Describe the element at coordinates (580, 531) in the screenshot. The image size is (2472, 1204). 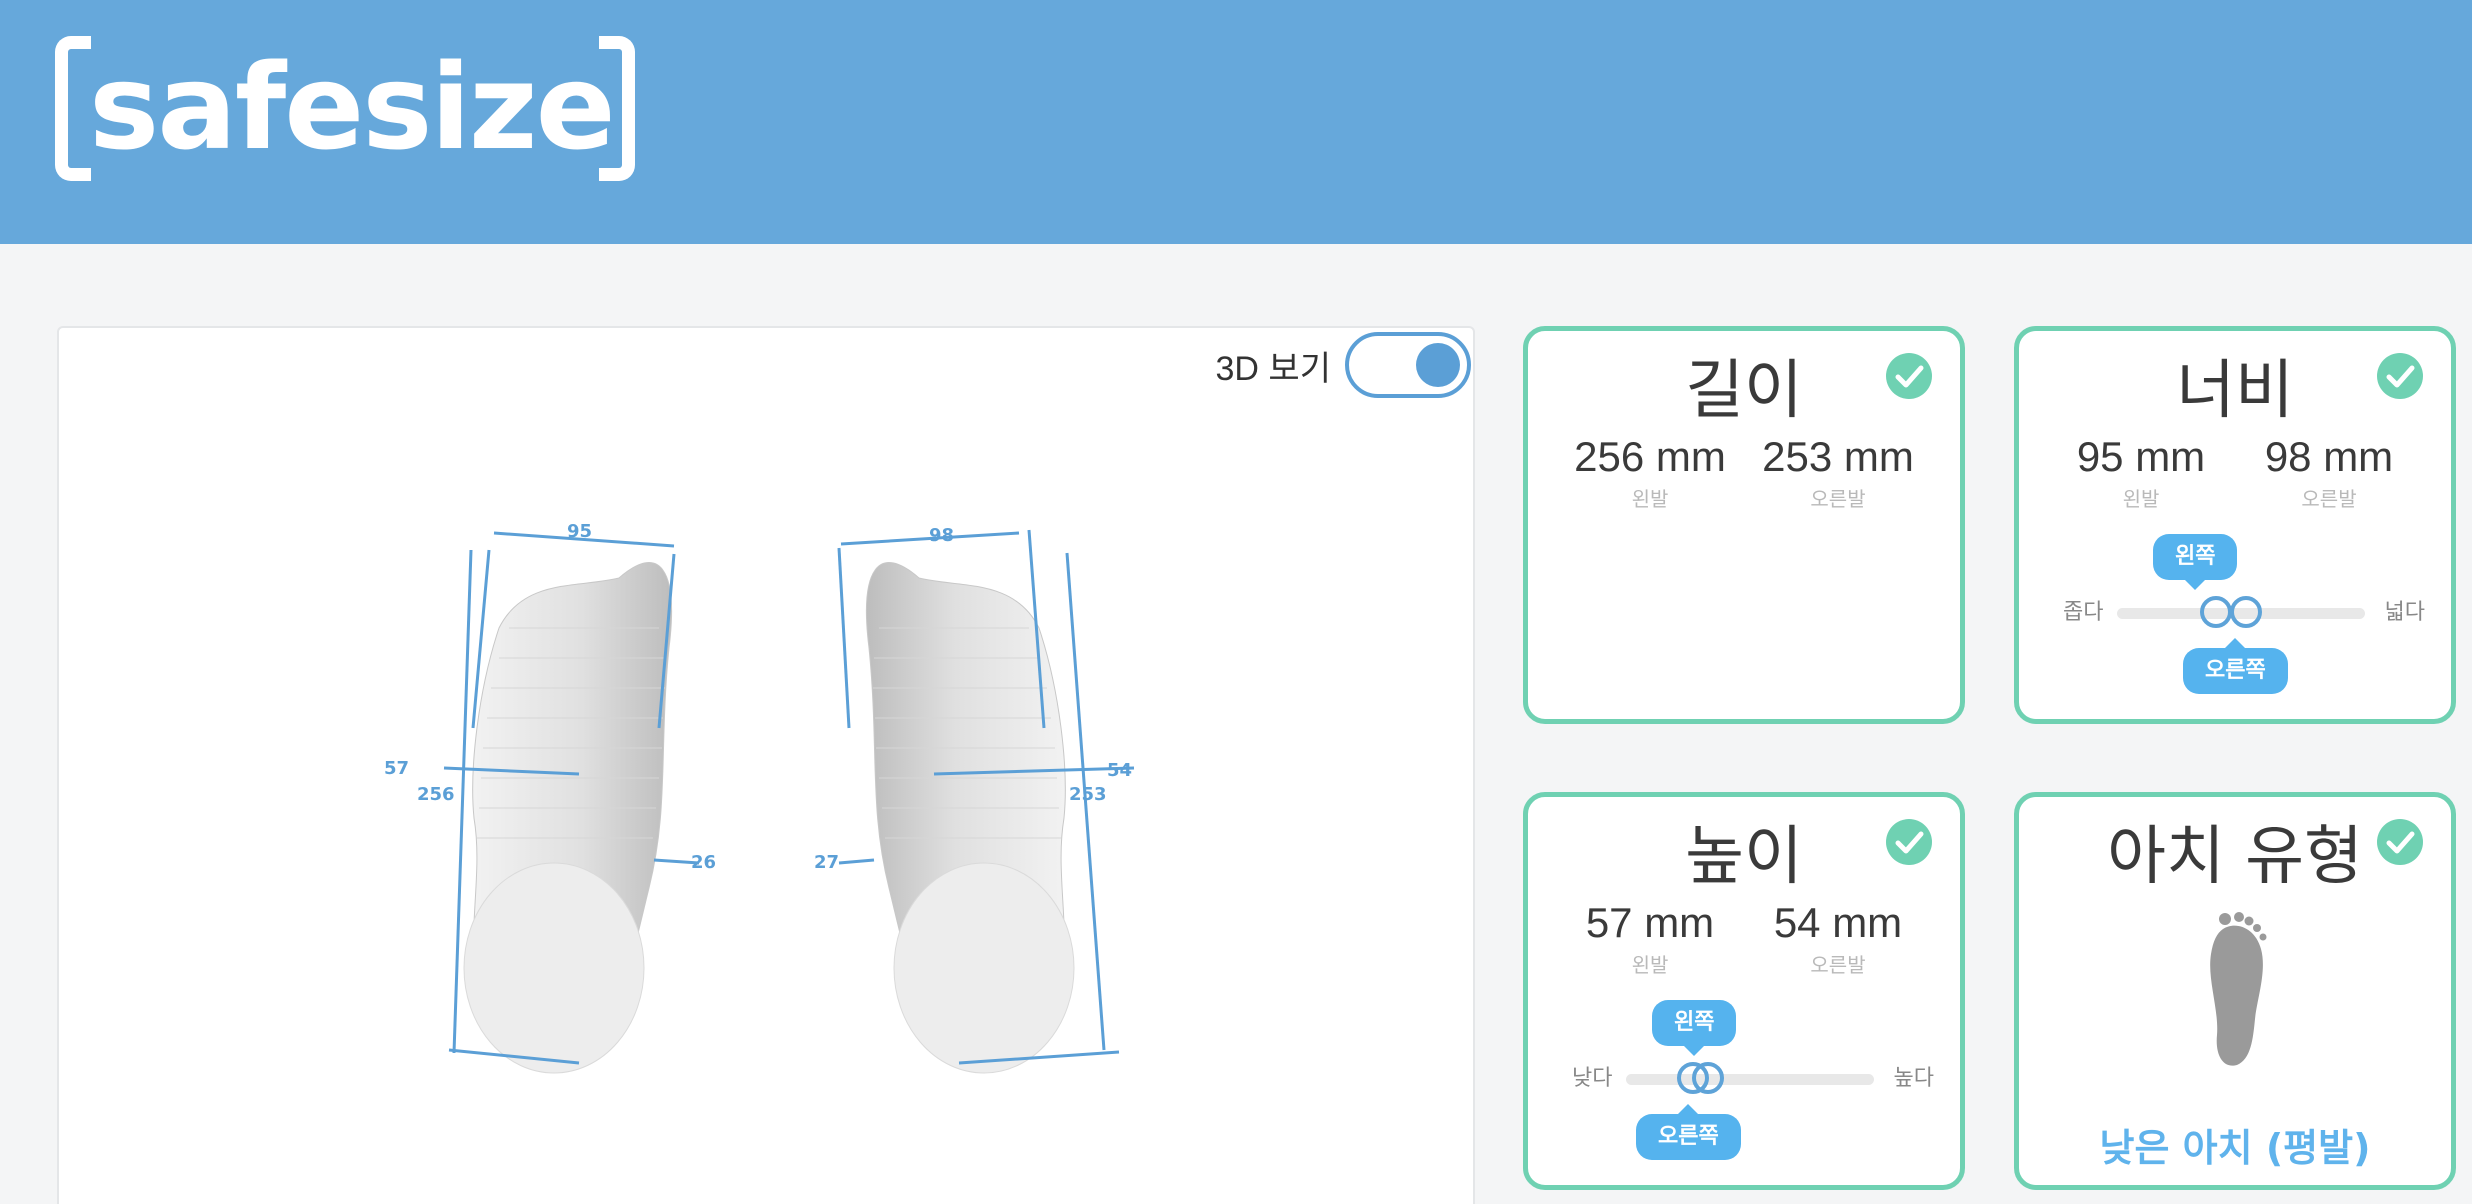
I see `left-width-annotation: 95` at that location.